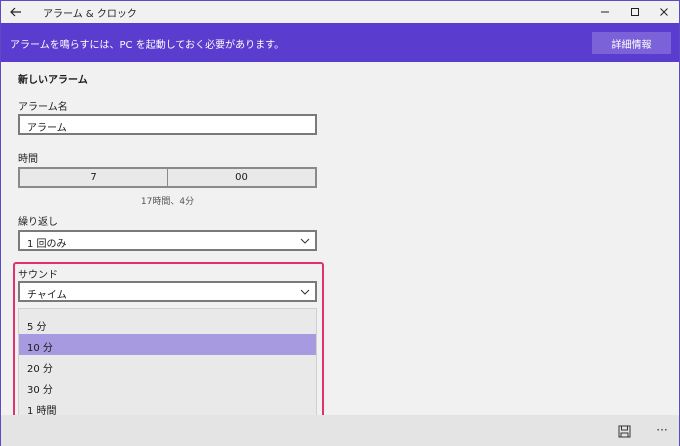 The image size is (680, 446). I want to click on maximize-button, so click(635, 12).